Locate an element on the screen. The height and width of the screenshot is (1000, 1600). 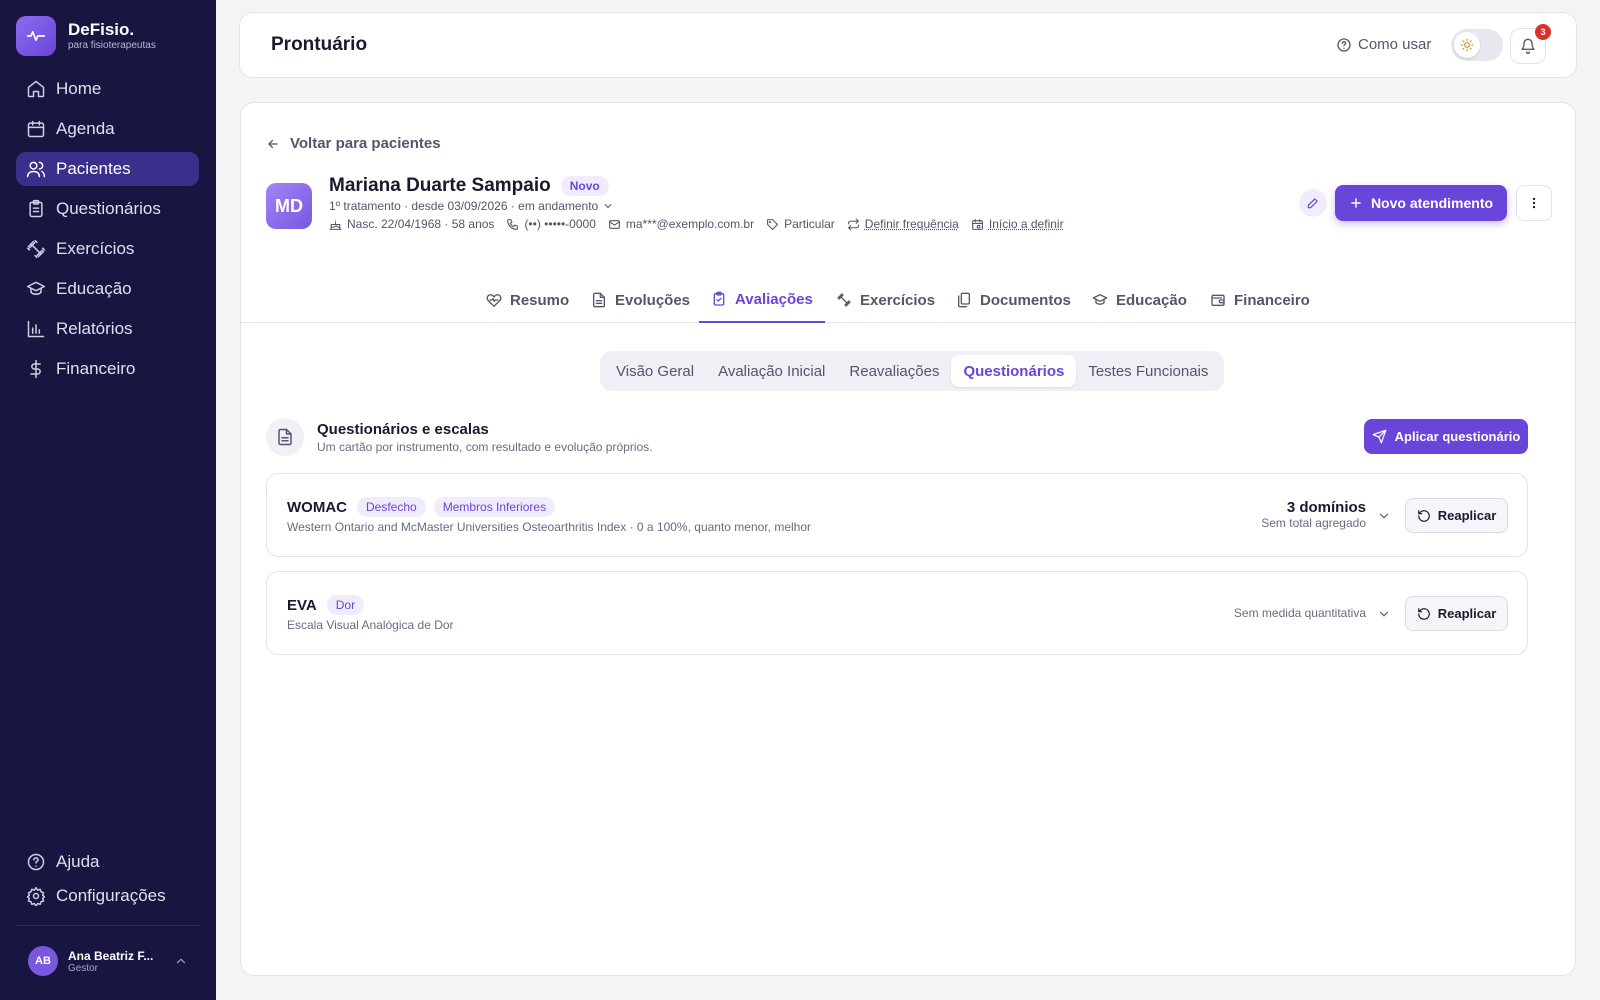
help-label: Como usar is located at coordinates (1395, 44).